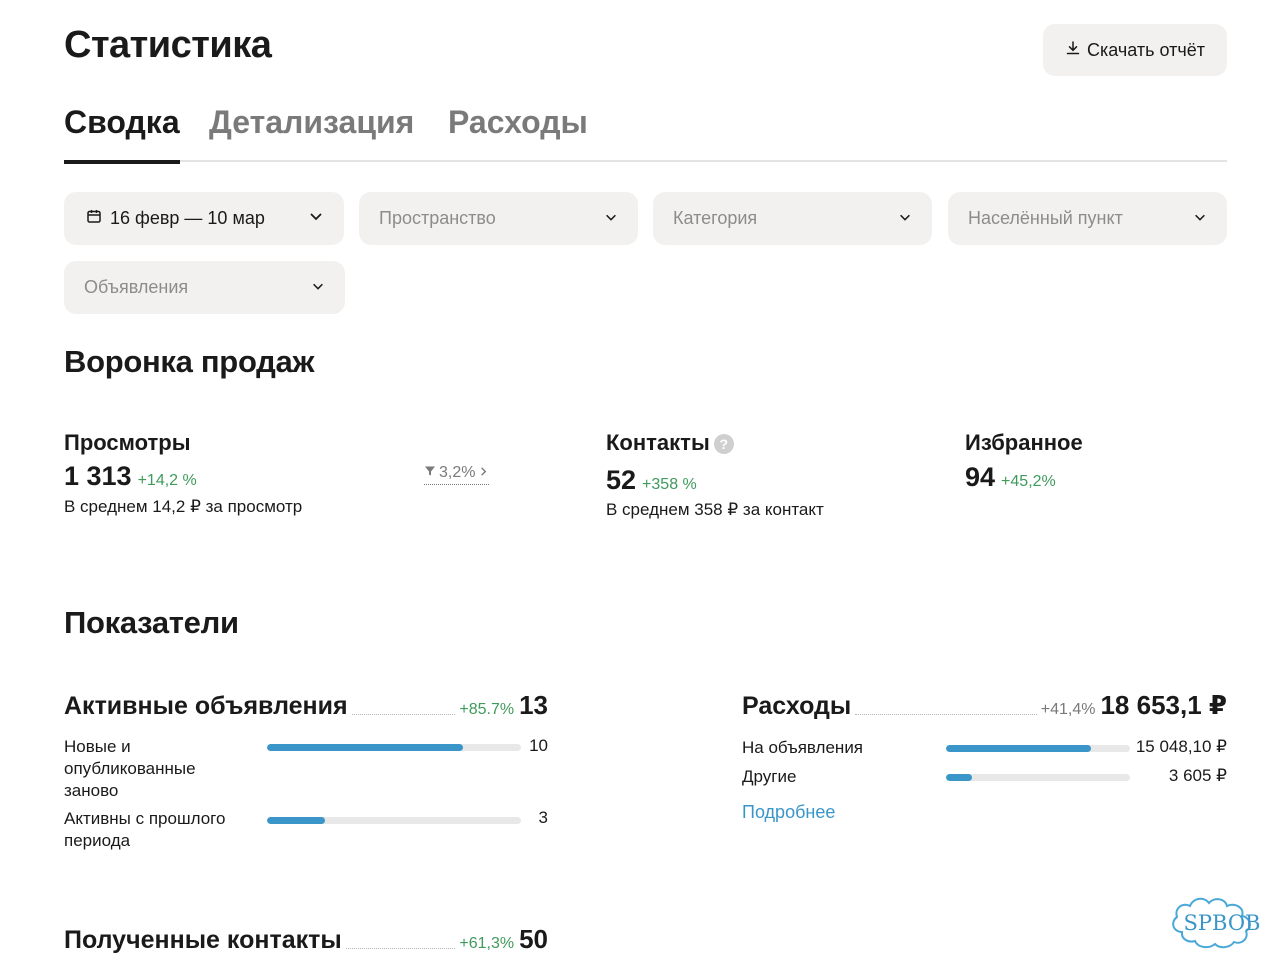 This screenshot has height=955, width=1280. I want to click on ads-expense-bar-fill, so click(1019, 748).